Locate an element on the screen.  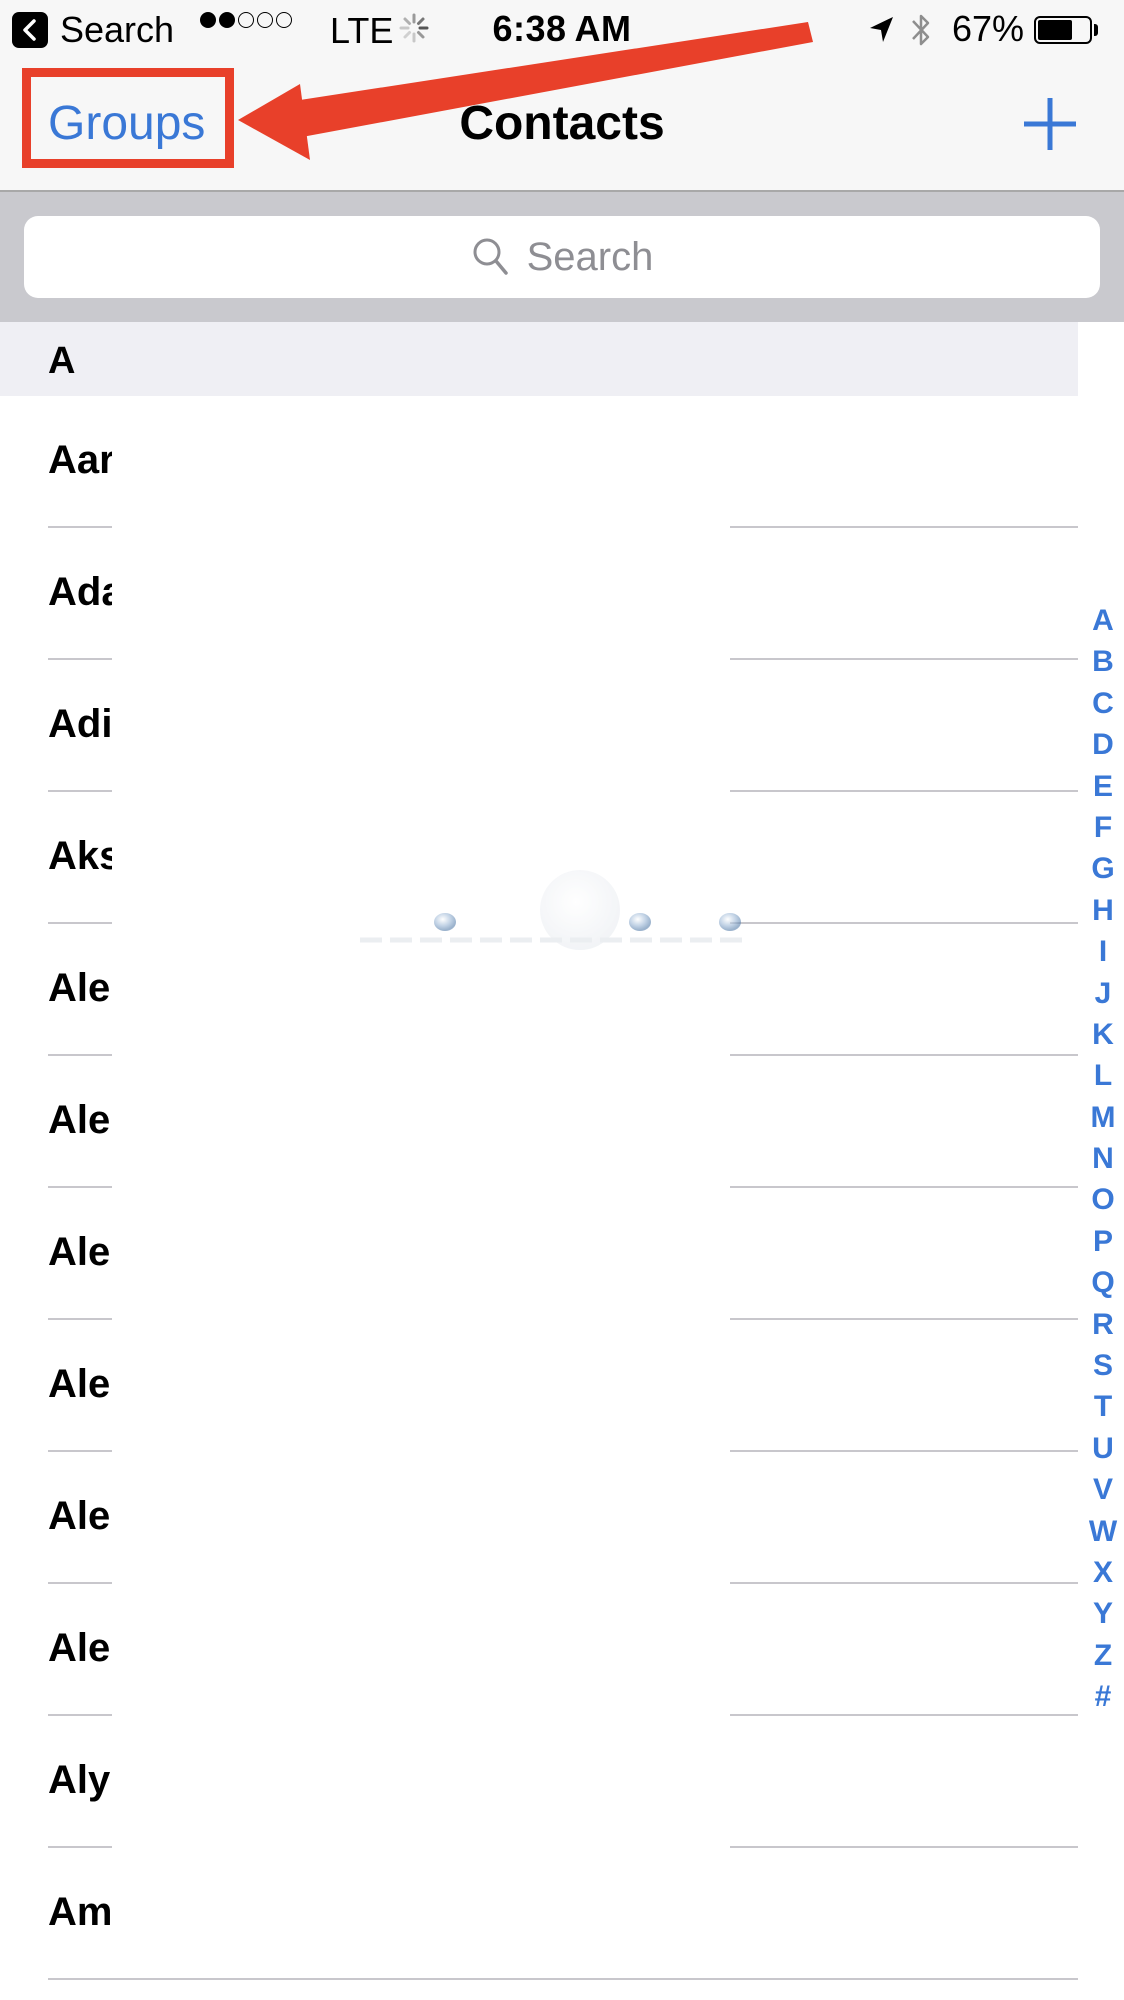
index-letter: E is located at coordinates (1103, 786).